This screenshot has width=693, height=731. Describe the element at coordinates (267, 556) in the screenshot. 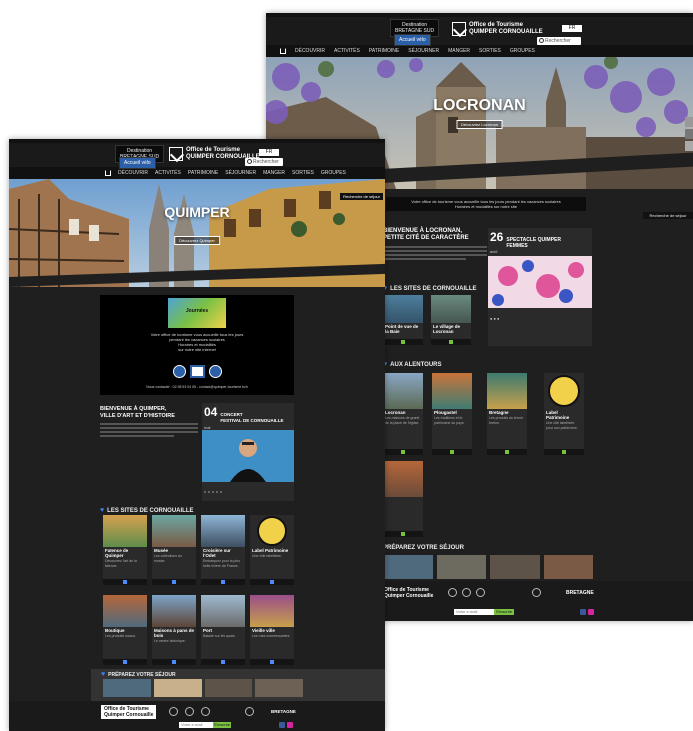

I see `card-text: Une ville labellisée.` at that location.